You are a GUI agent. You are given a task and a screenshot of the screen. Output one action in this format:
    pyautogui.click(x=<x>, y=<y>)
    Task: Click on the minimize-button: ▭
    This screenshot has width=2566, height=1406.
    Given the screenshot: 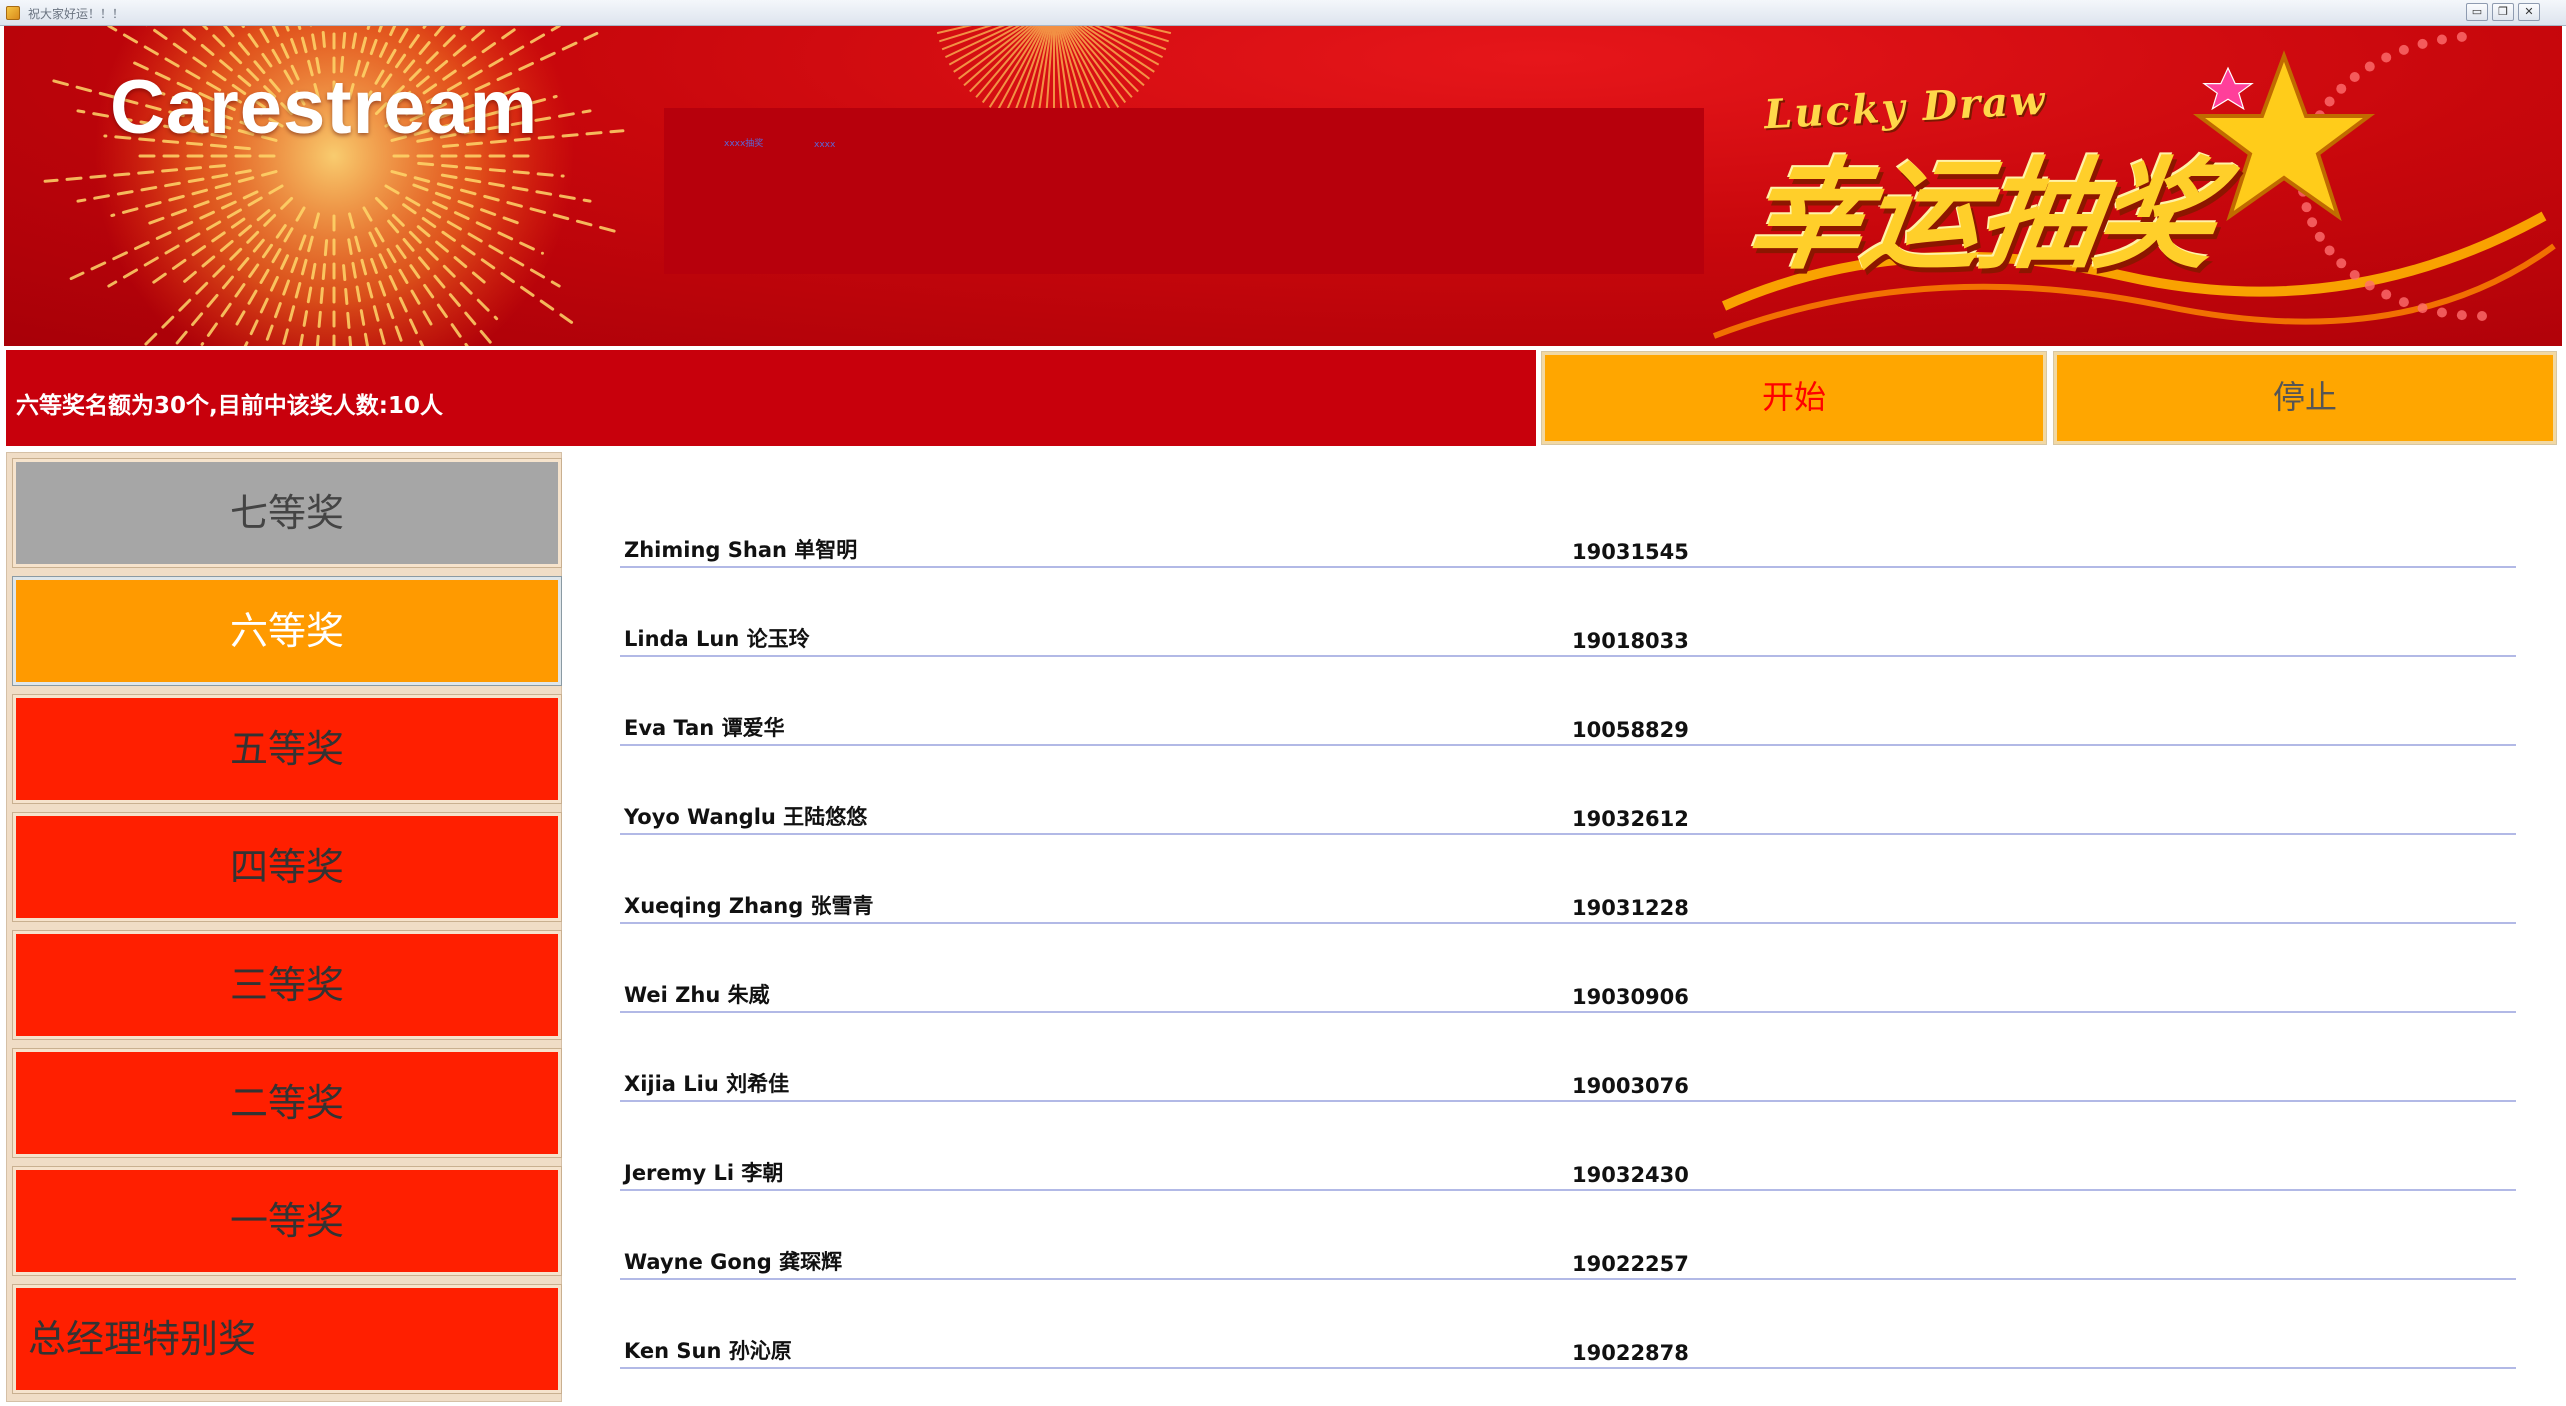 What is the action you would take?
    pyautogui.click(x=2477, y=12)
    